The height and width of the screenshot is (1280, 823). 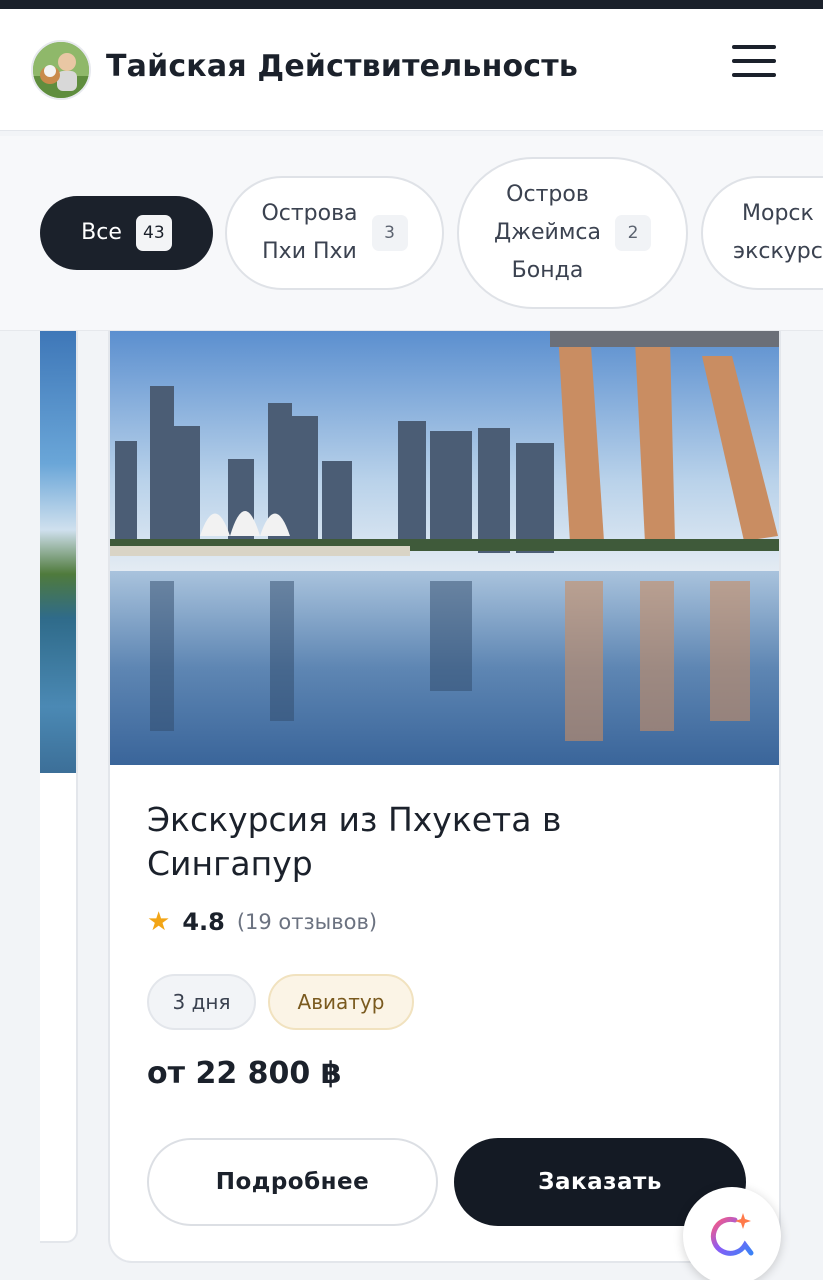 I want to click on site-logo-avatar, so click(x=61, y=70).